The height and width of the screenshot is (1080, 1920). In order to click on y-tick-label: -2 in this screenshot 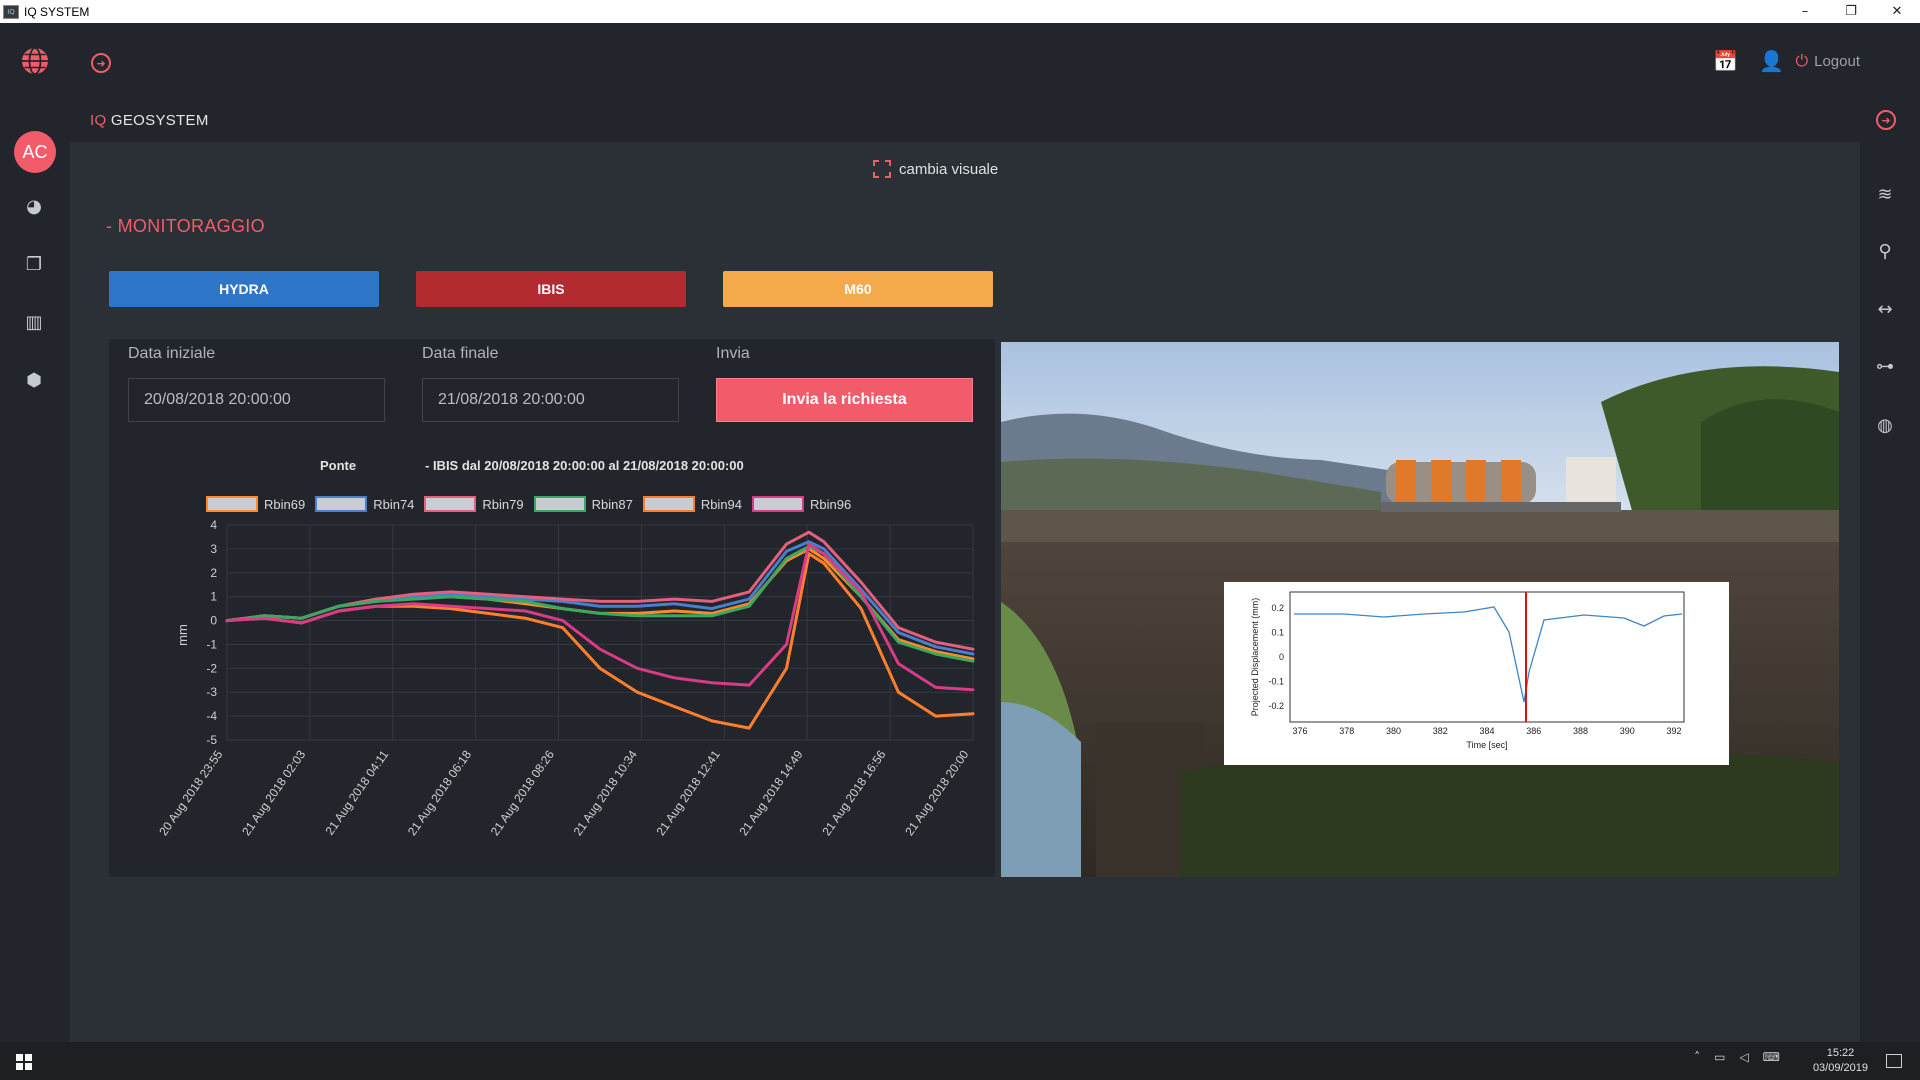, I will do `click(211, 668)`.